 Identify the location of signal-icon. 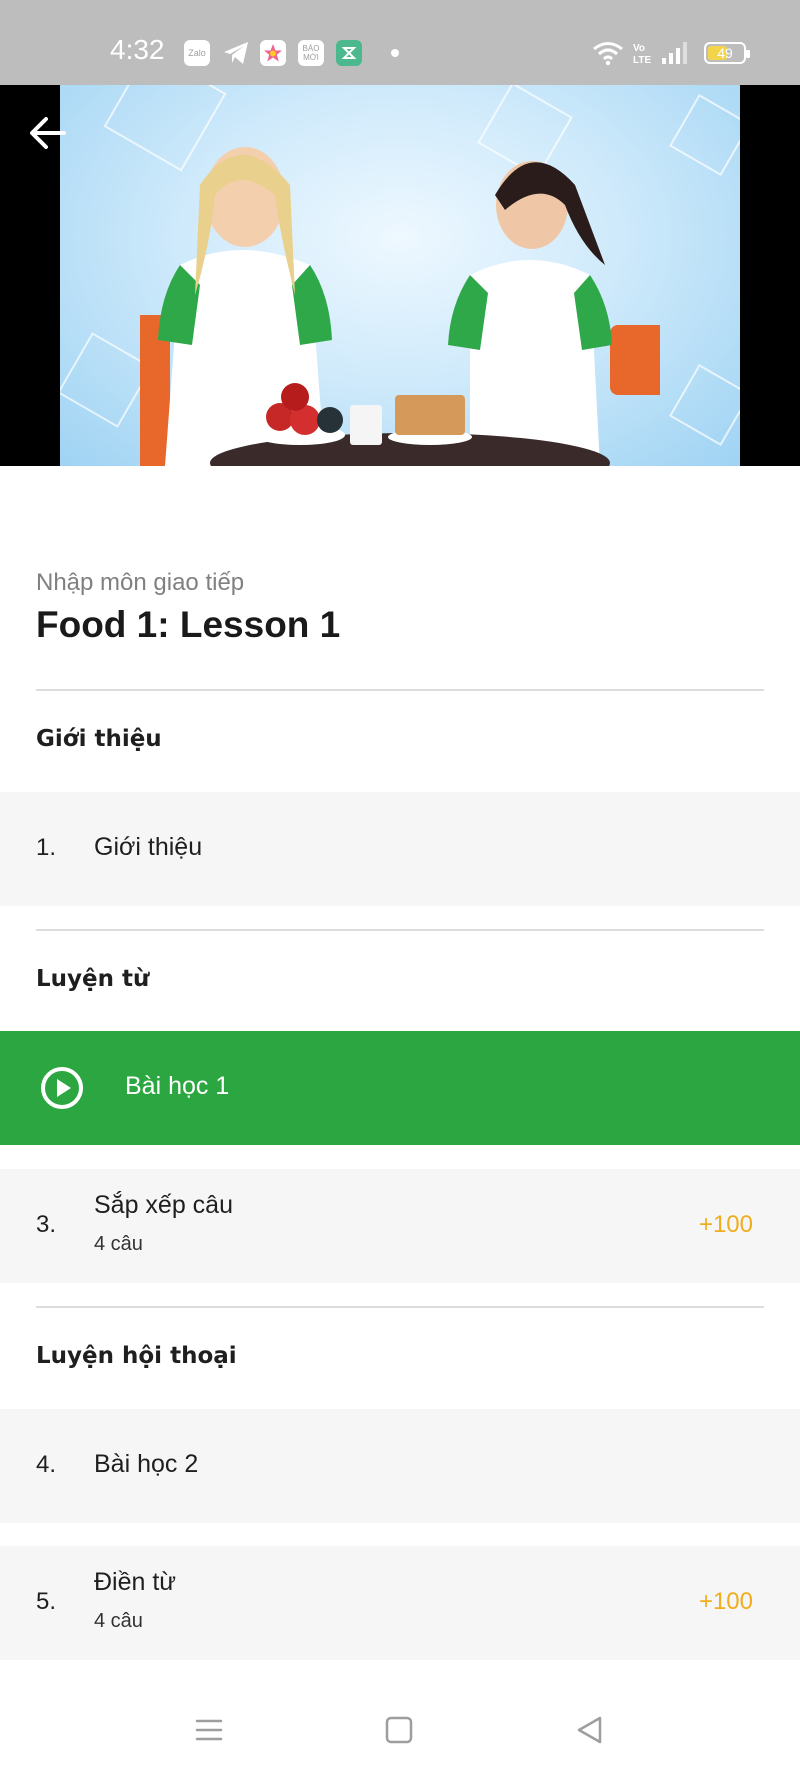
(674, 53).